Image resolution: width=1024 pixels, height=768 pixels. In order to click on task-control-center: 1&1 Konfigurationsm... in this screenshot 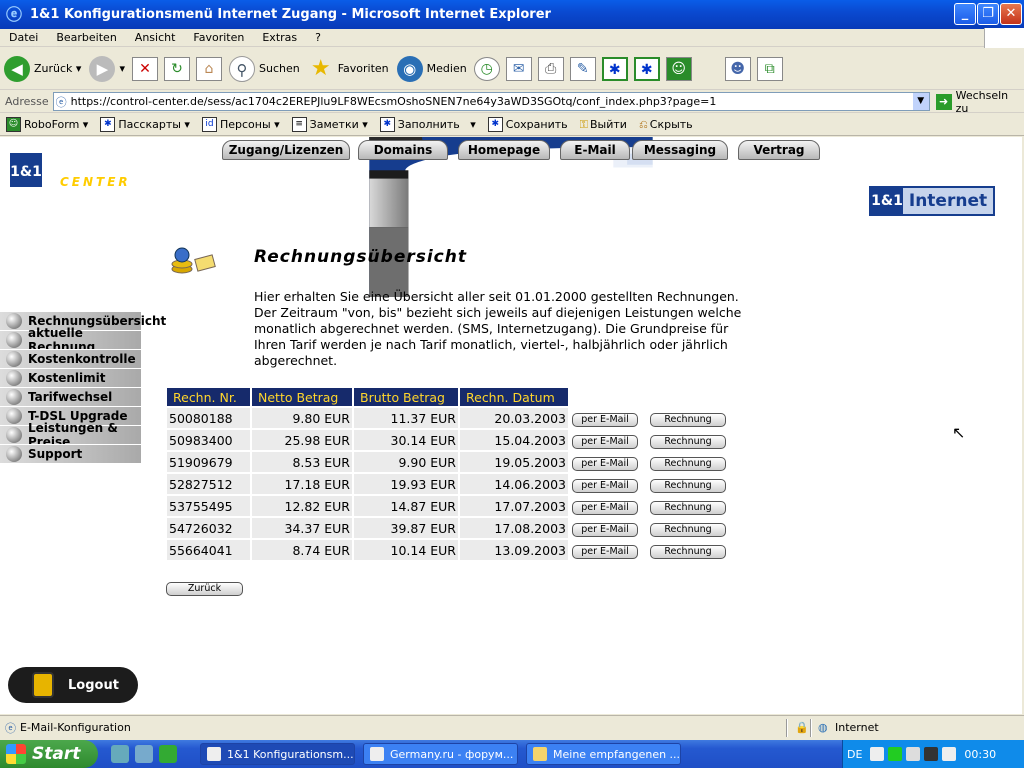, I will do `click(277, 754)`.